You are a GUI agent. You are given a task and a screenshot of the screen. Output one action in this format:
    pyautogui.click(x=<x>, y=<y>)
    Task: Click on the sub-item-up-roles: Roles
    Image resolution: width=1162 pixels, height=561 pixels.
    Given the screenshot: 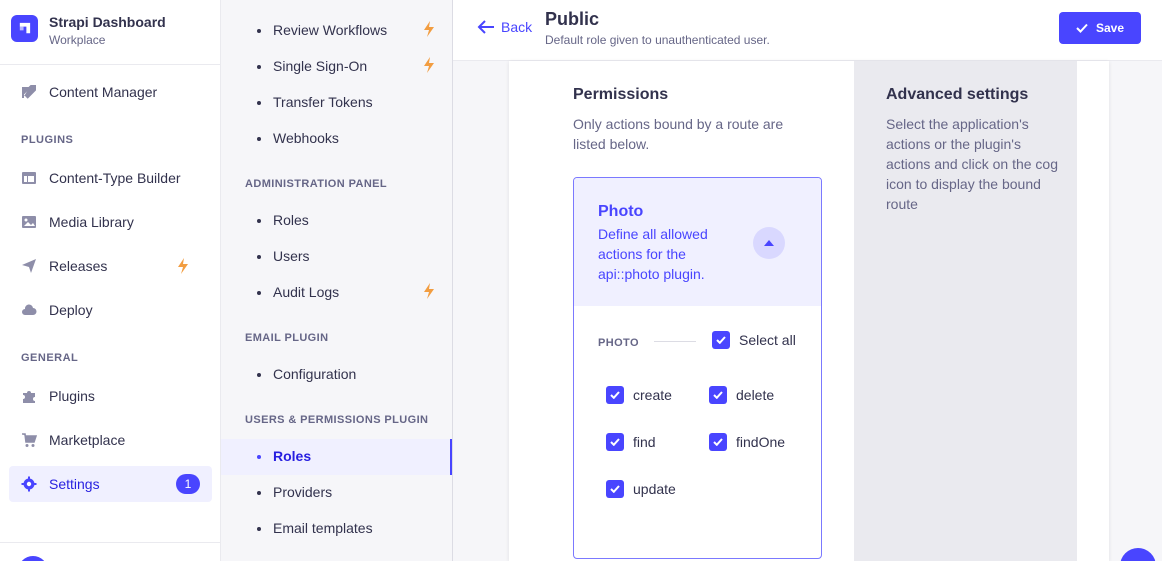 What is the action you would take?
    pyautogui.click(x=336, y=457)
    